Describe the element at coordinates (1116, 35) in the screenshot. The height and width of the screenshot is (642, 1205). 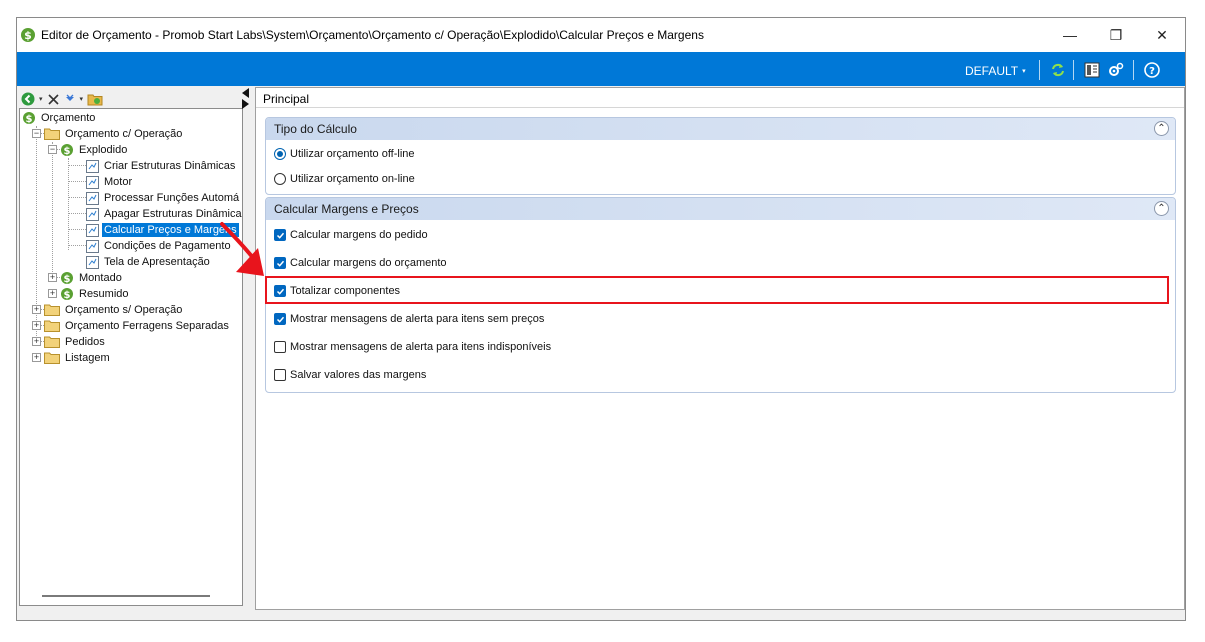
I see `restore-button: ❐` at that location.